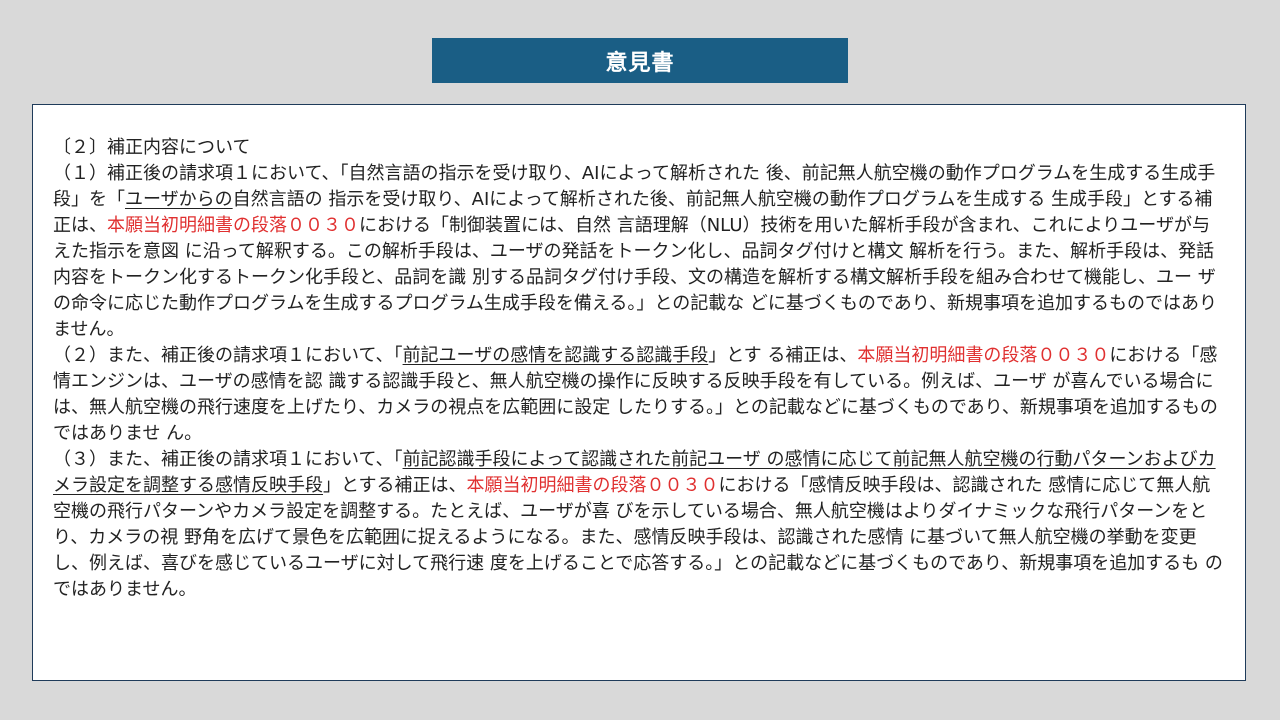 This screenshot has height=720, width=1280. Describe the element at coordinates (592, 485) in the screenshot. I see `p3-reference: 本願当初明細書の段落００３０` at that location.